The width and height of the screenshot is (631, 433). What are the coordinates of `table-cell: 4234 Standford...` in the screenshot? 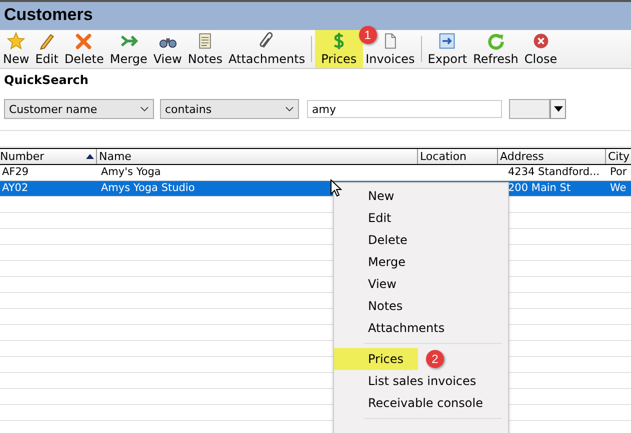 It's located at (554, 172).